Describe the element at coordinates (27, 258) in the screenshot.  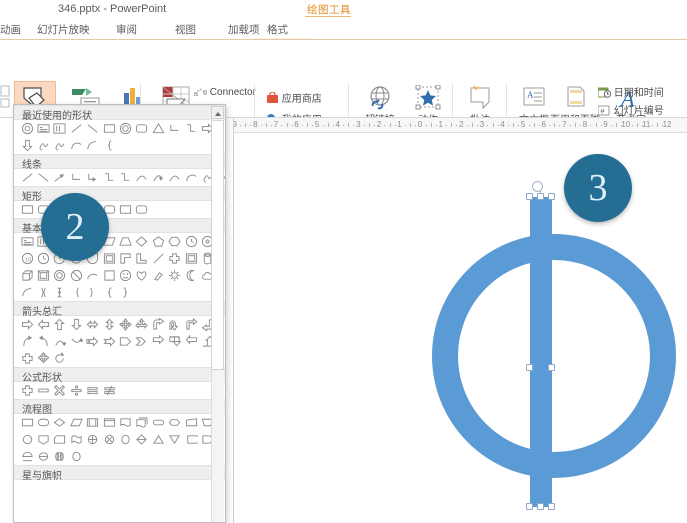
I see `gallery-shape-item: 10` at that location.